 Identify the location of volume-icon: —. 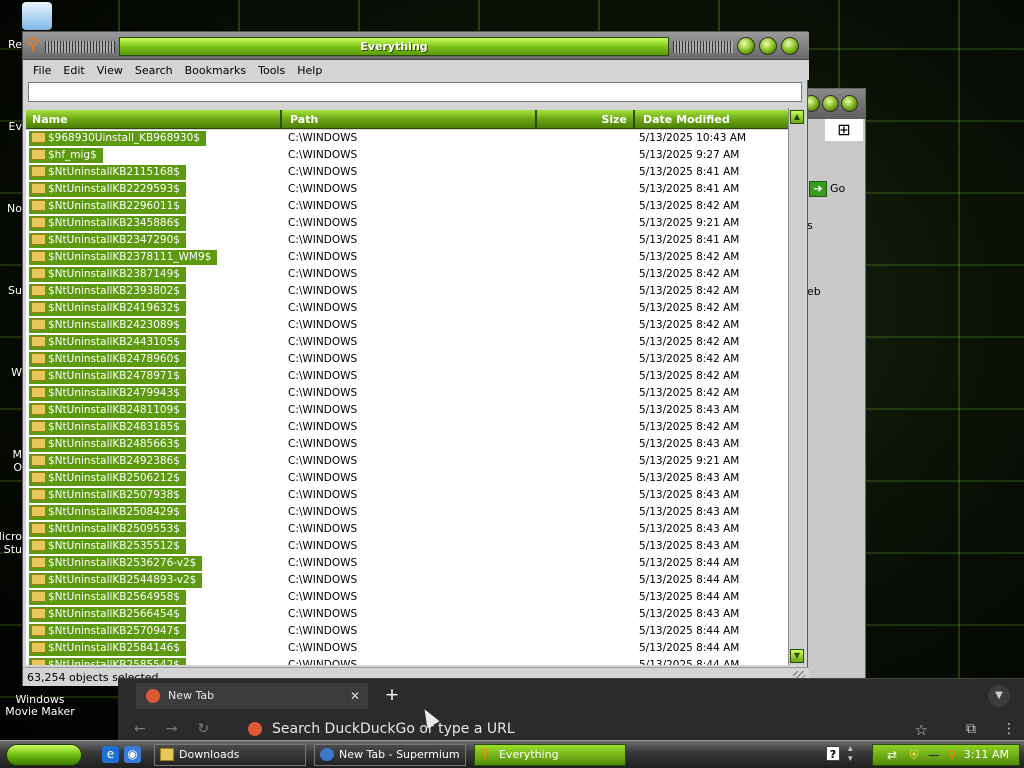
(934, 755).